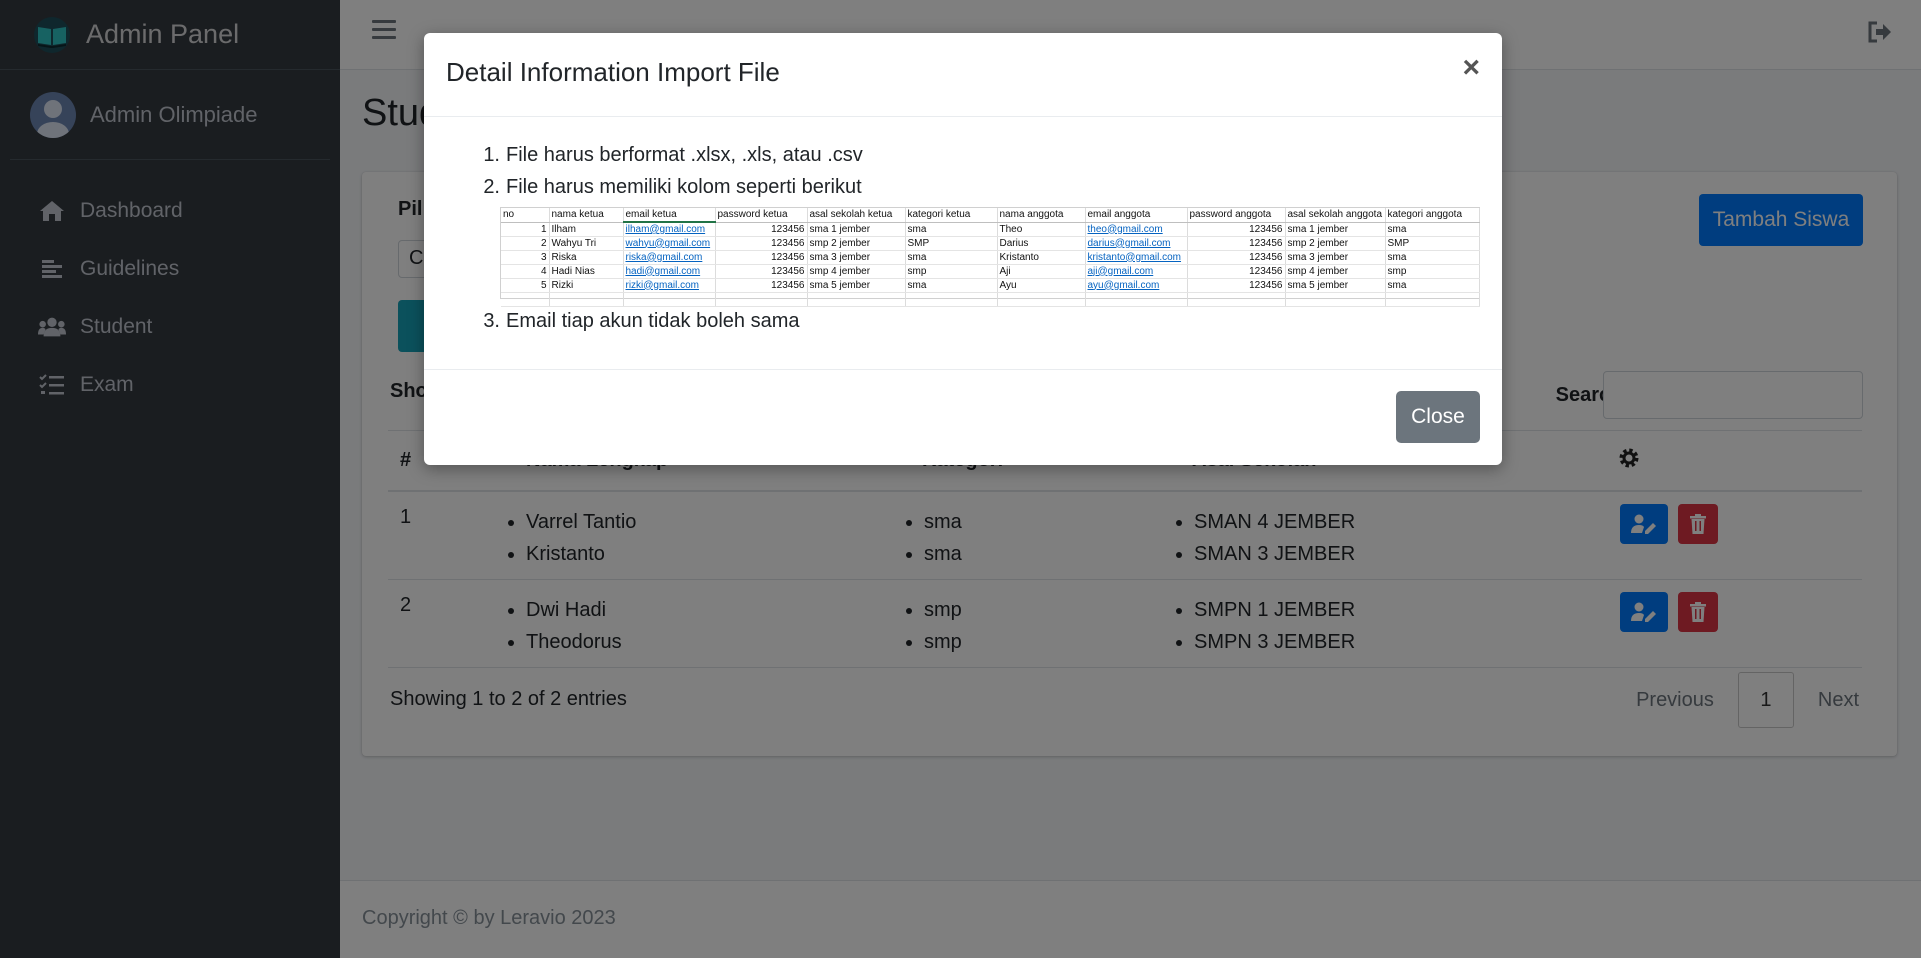  I want to click on sheet-cell: 2, so click(525, 243).